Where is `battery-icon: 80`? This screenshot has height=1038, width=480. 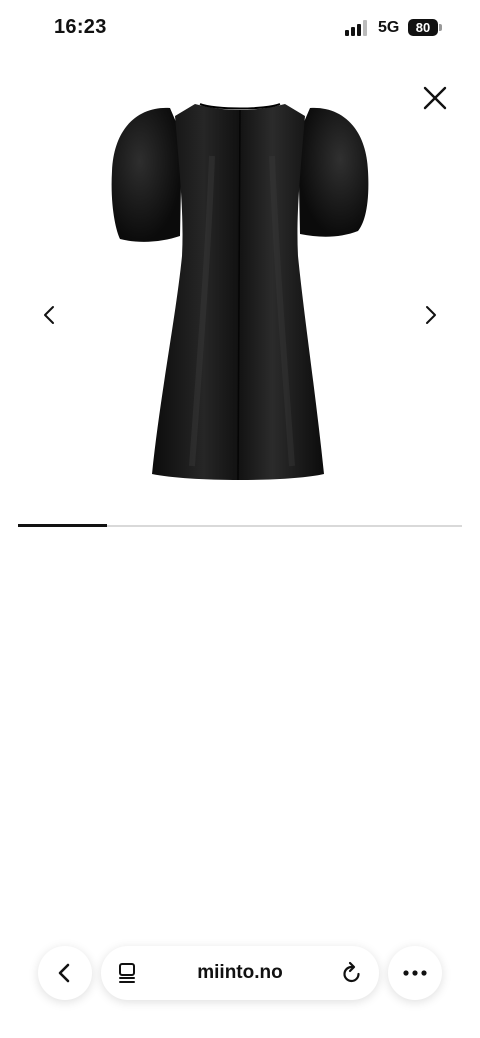
battery-icon: 80 is located at coordinates (423, 27).